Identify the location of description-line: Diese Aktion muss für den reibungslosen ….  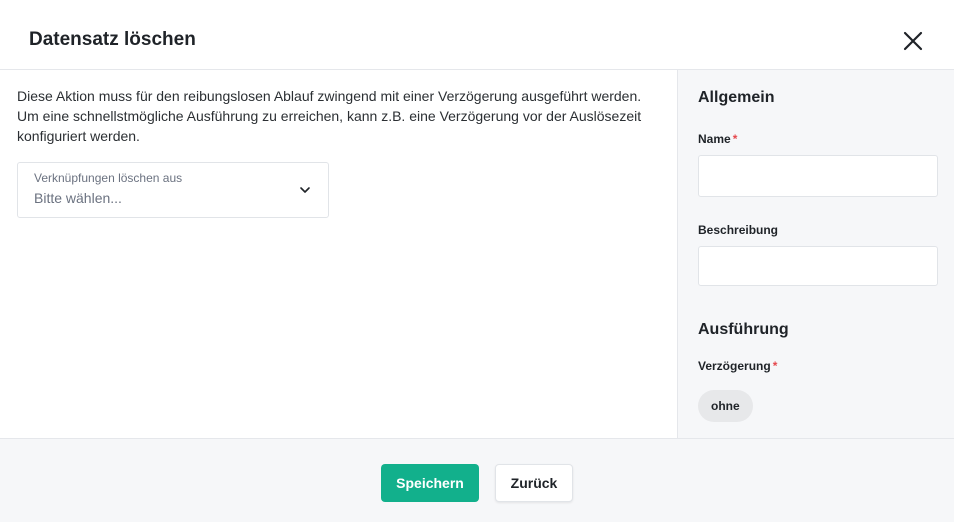
(329, 96).